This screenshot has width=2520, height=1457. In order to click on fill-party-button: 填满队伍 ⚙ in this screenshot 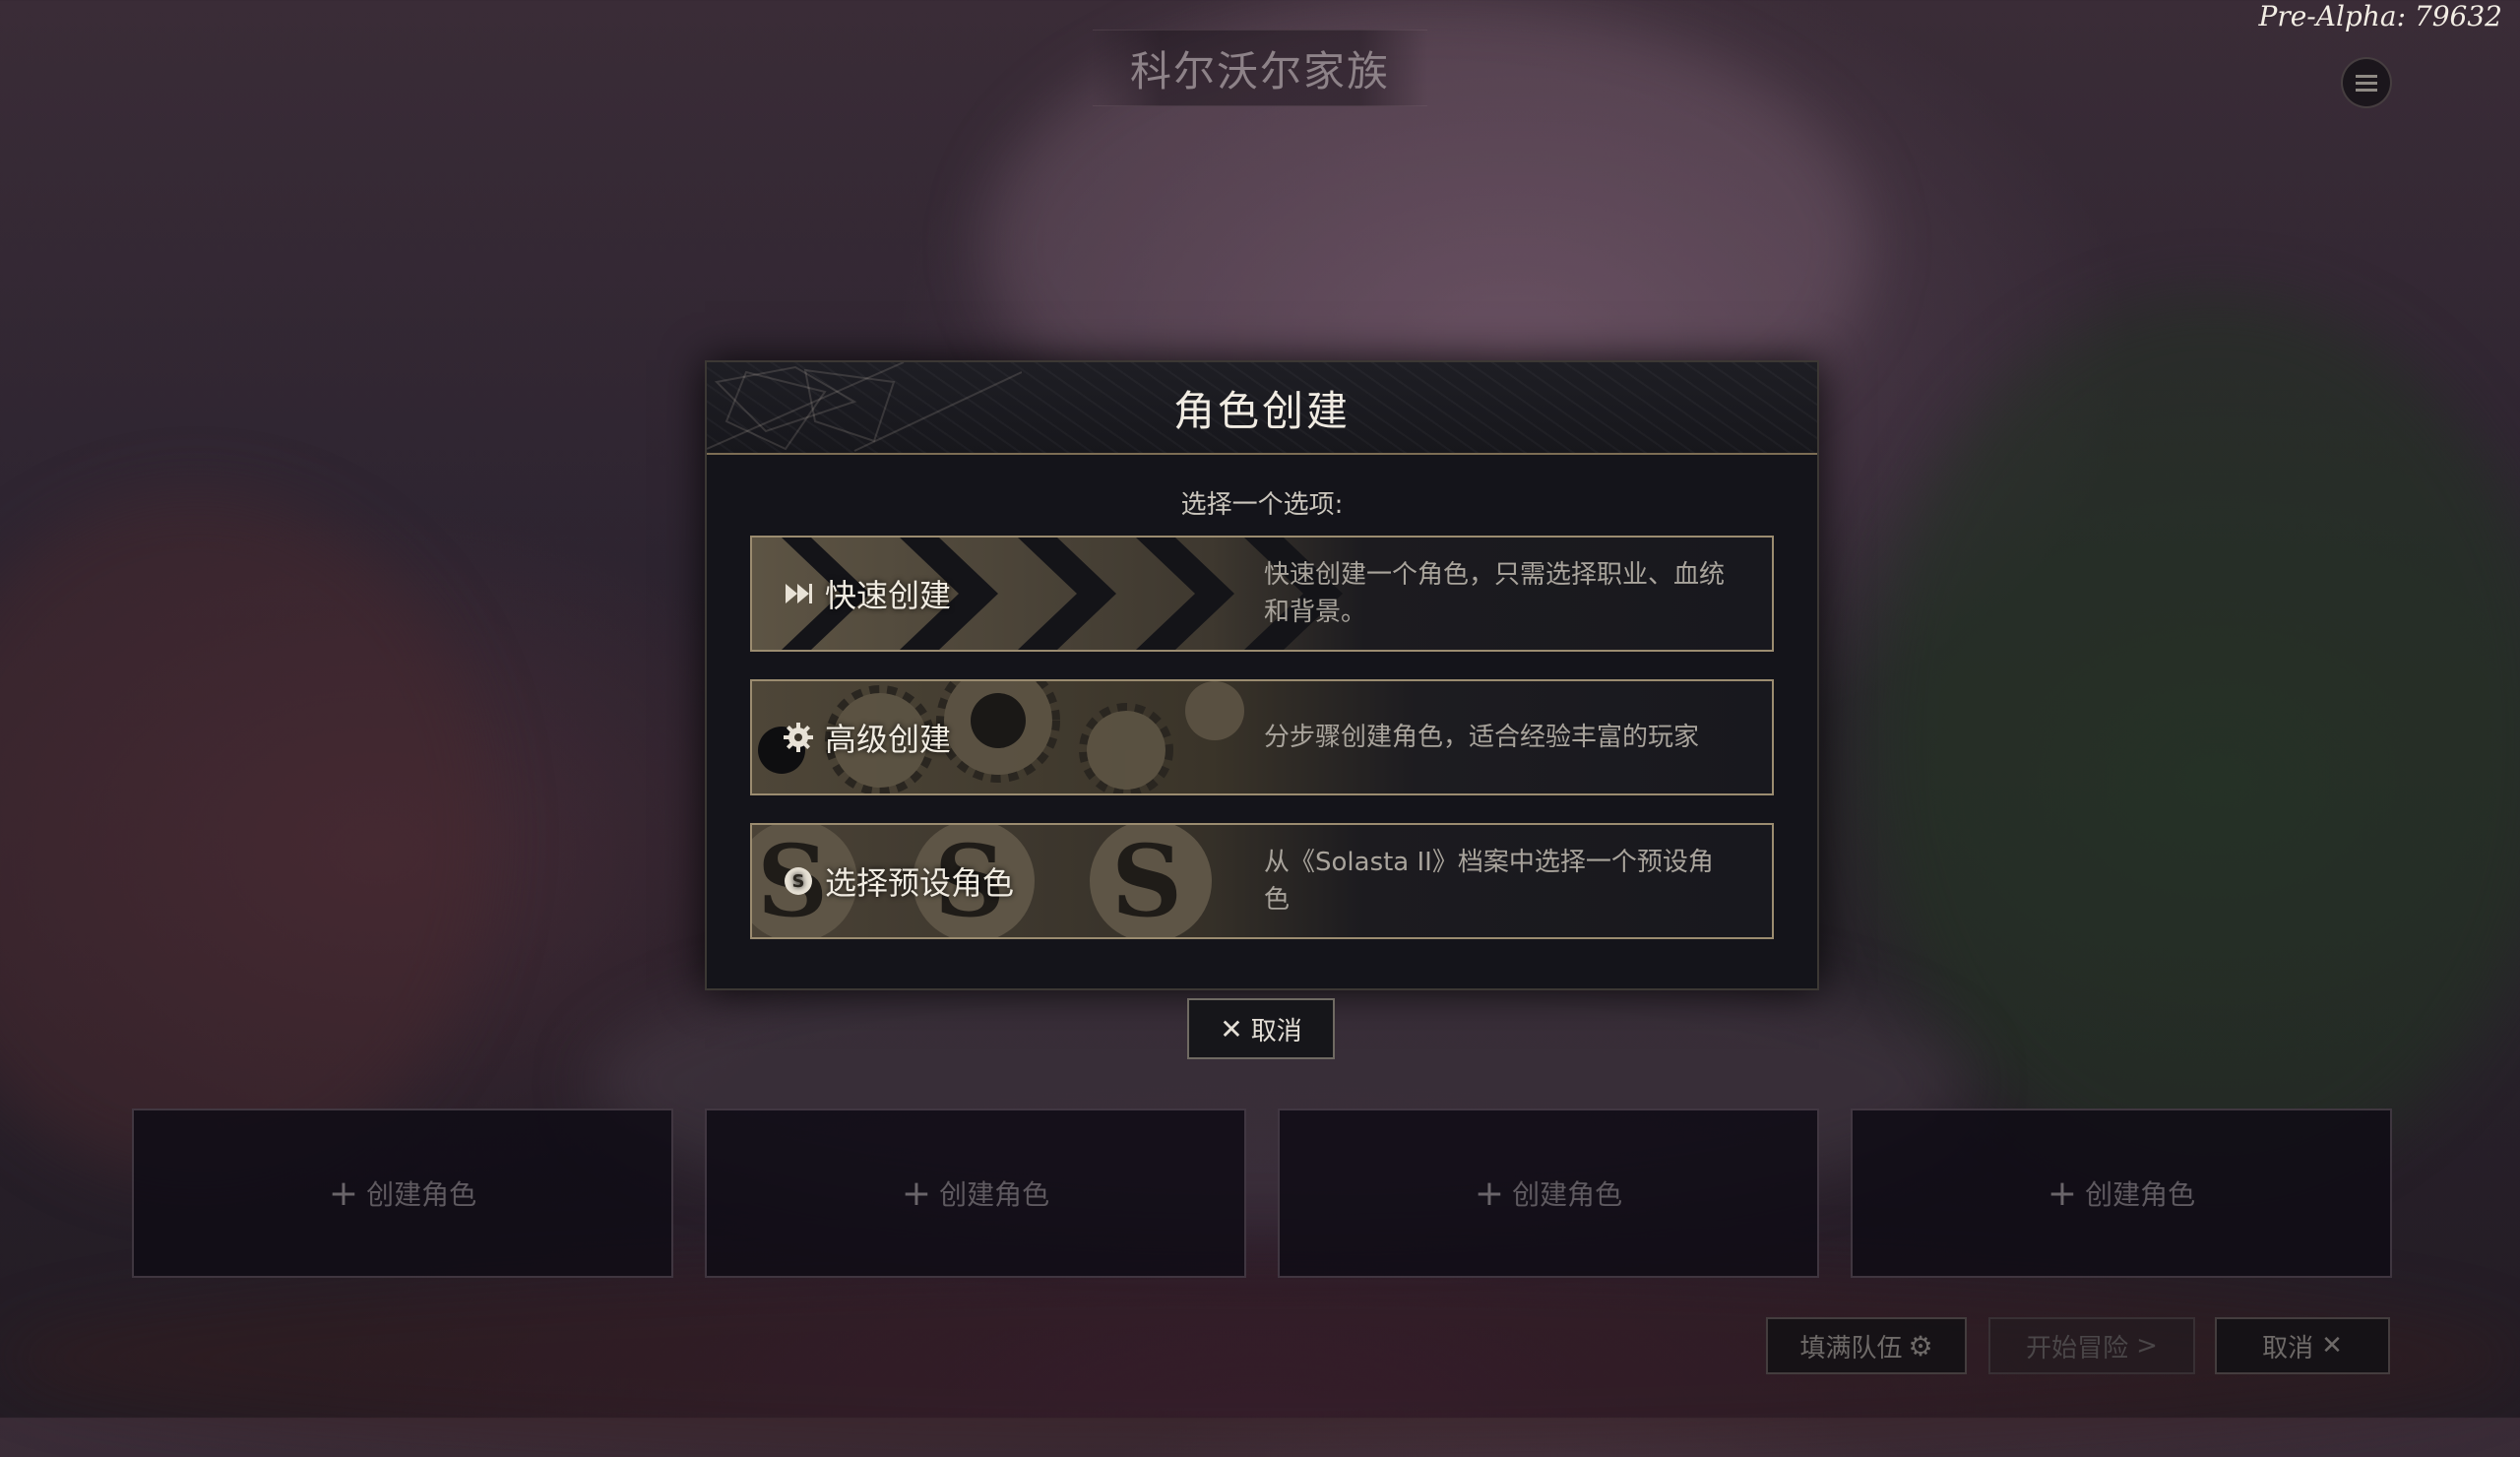, I will do `click(1866, 1345)`.